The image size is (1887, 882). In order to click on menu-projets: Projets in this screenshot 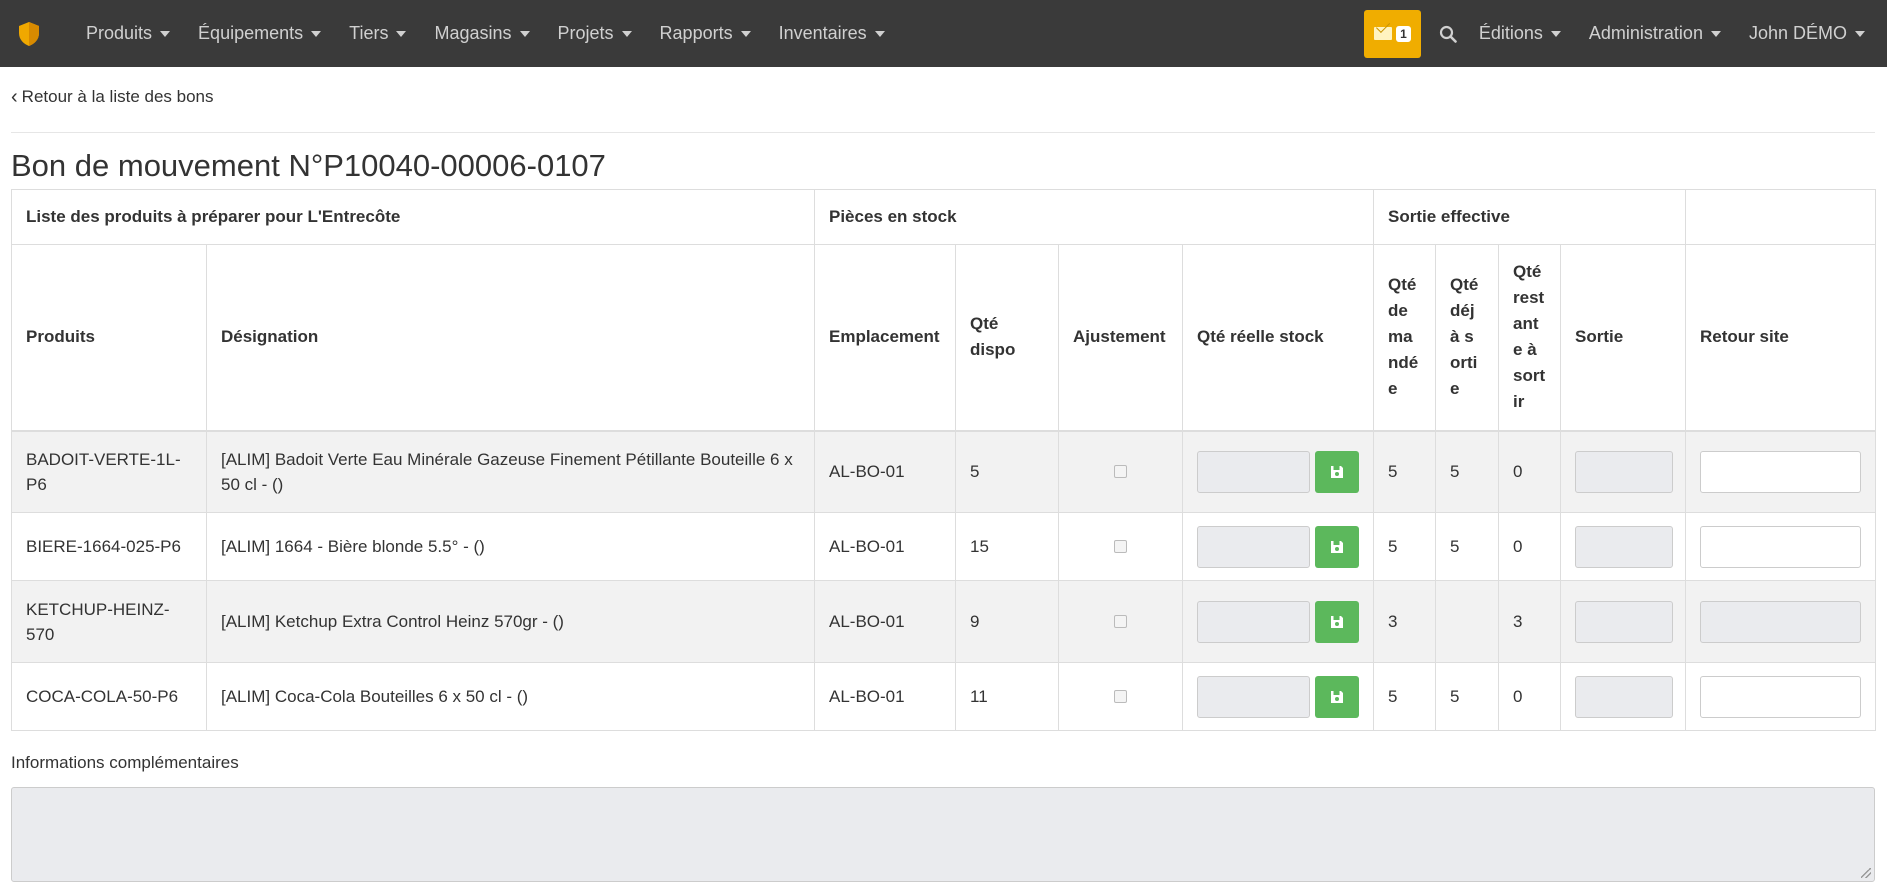, I will do `click(595, 33)`.